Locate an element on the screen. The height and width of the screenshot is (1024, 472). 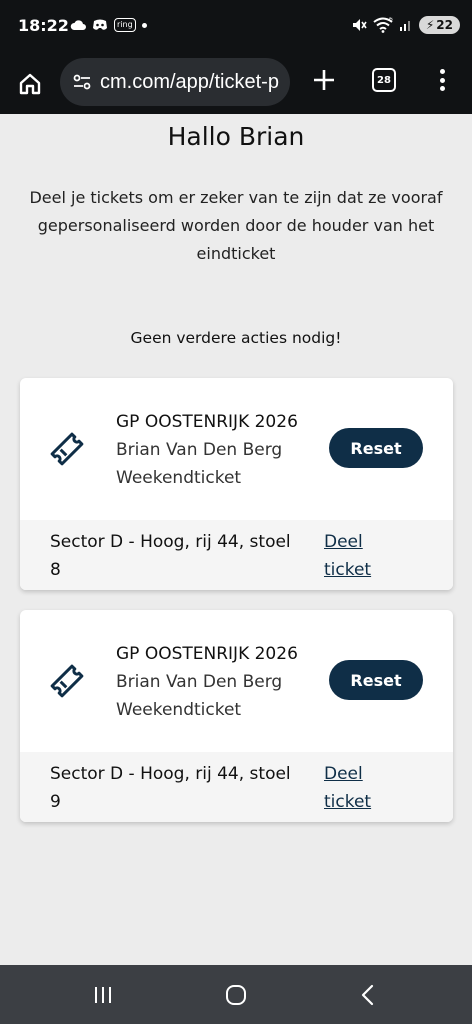
system-nav-bar is located at coordinates (236, 994).